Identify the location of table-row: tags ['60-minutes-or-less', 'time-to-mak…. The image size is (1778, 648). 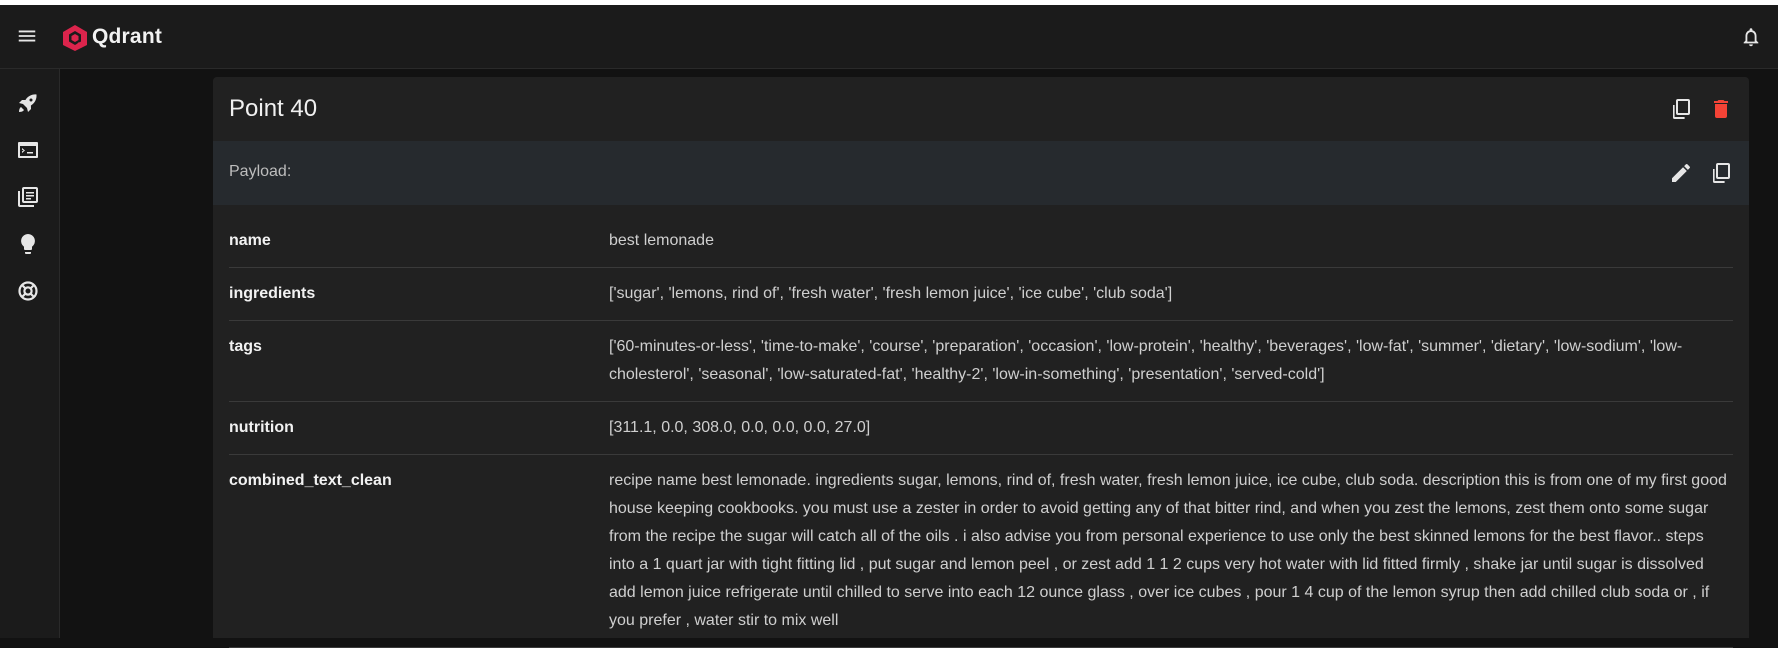
(981, 361).